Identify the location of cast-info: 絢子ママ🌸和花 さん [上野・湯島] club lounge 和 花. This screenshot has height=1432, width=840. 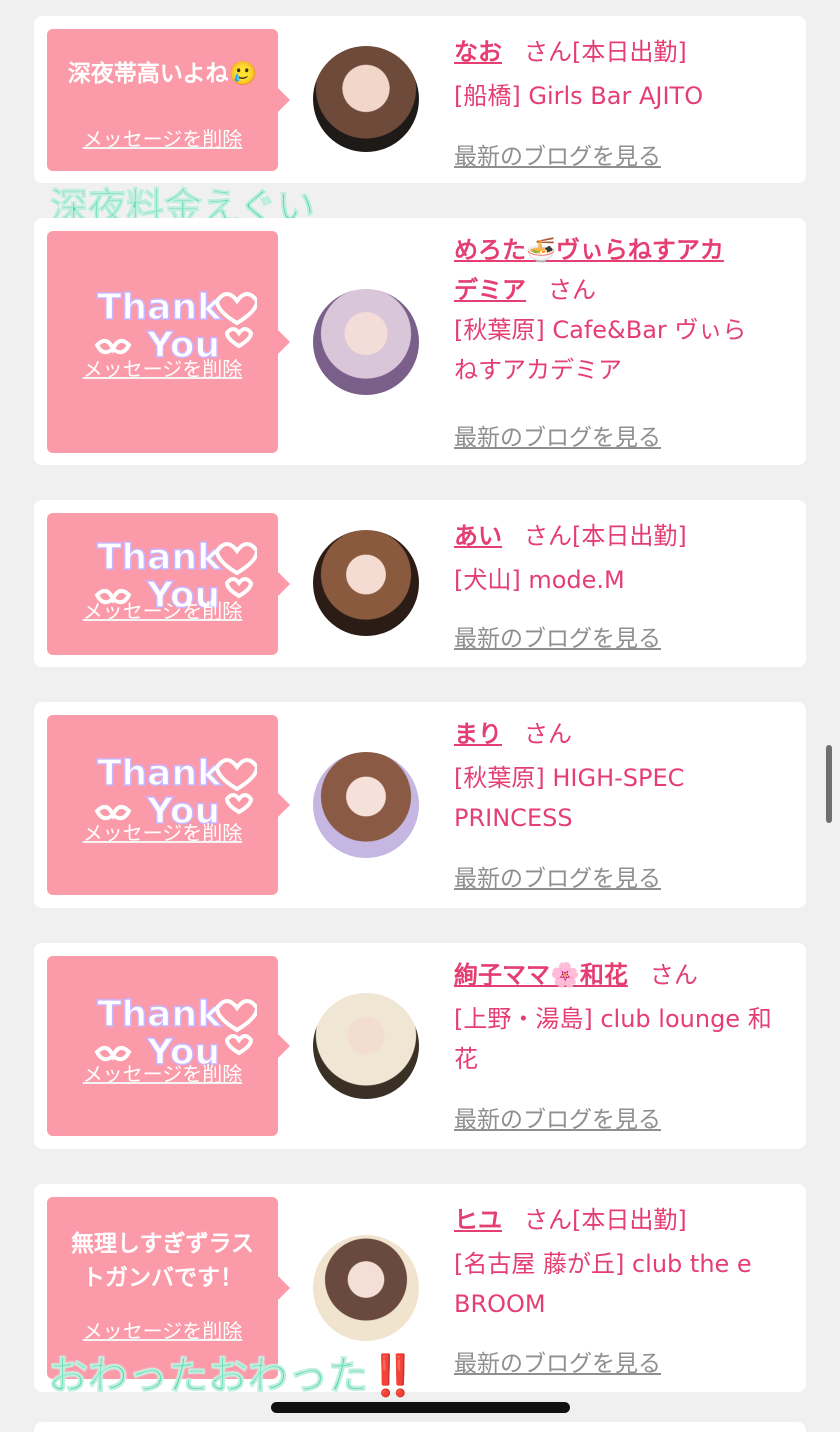
(626, 1017).